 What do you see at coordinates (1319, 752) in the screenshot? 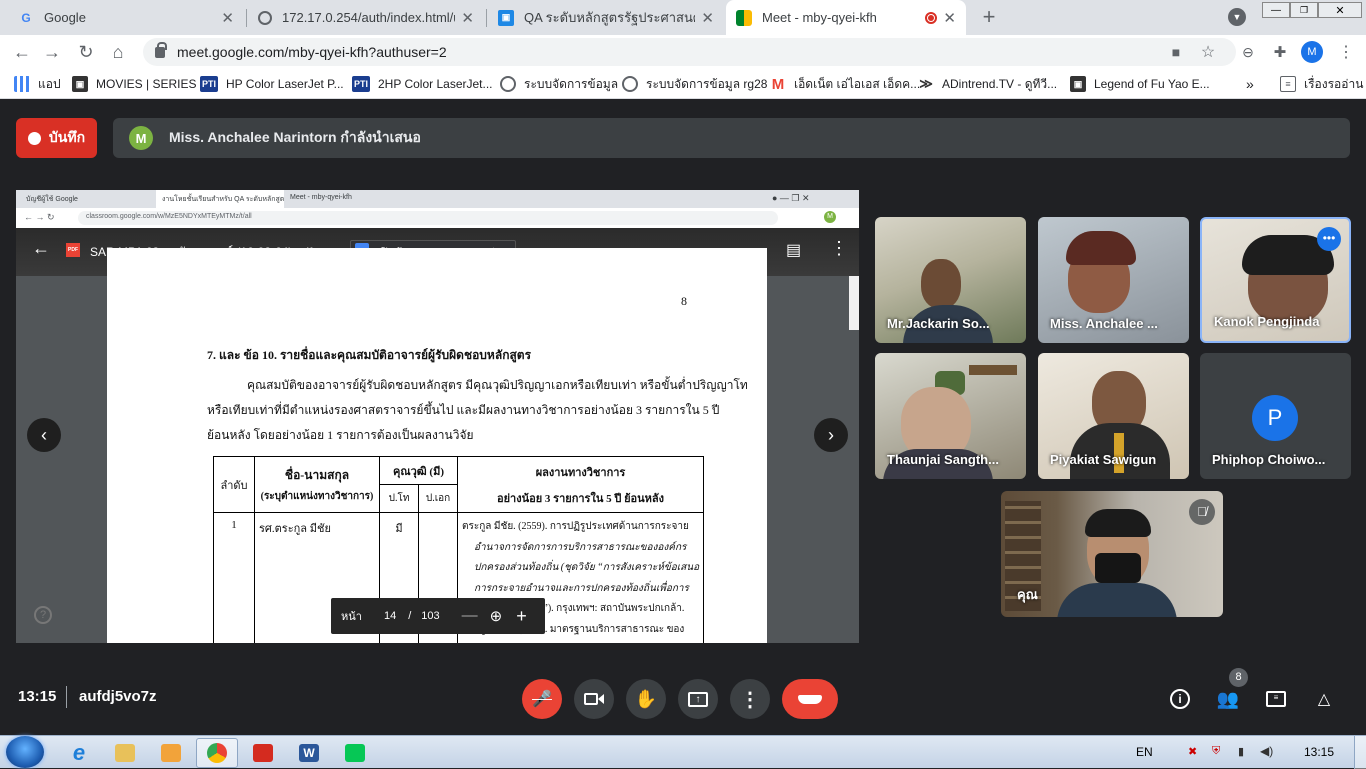
I see `taskbar-clock: 13:15` at bounding box center [1319, 752].